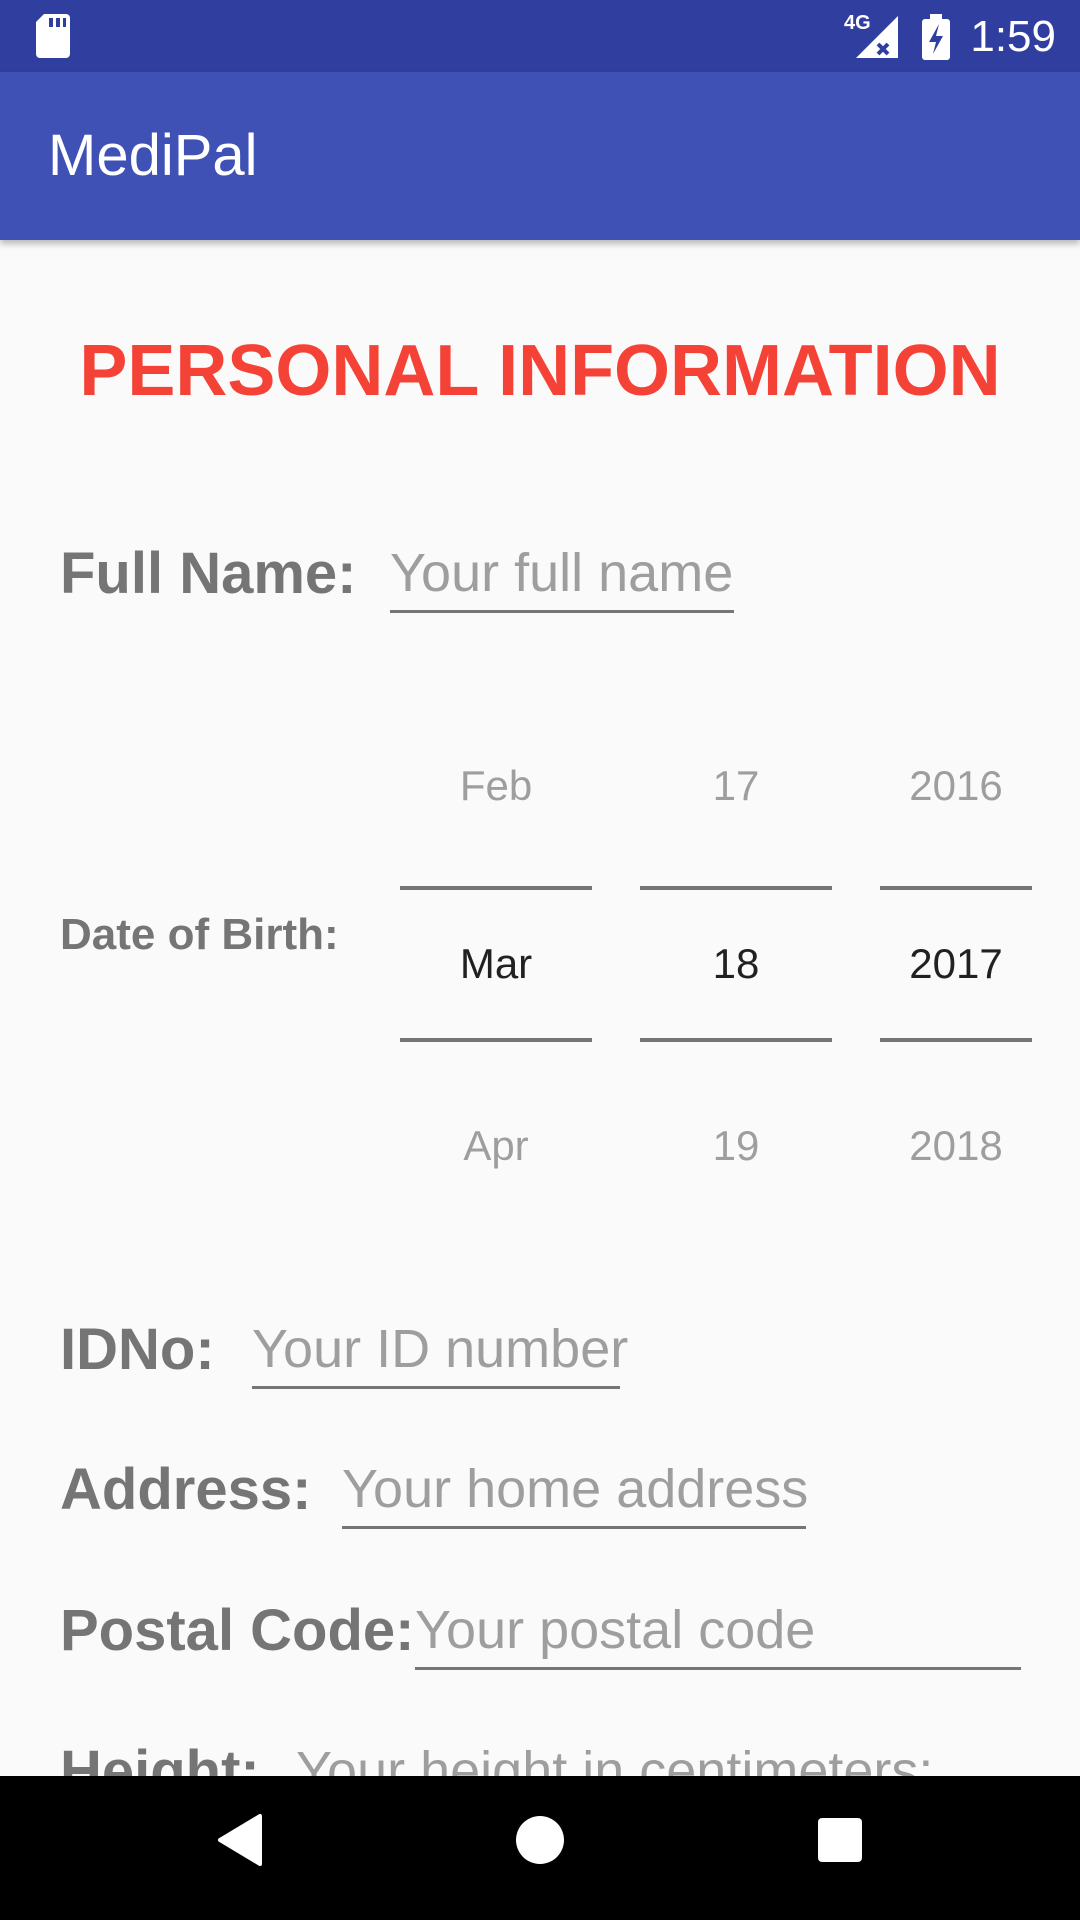  Describe the element at coordinates (240, 1840) in the screenshot. I see `back-icon` at that location.